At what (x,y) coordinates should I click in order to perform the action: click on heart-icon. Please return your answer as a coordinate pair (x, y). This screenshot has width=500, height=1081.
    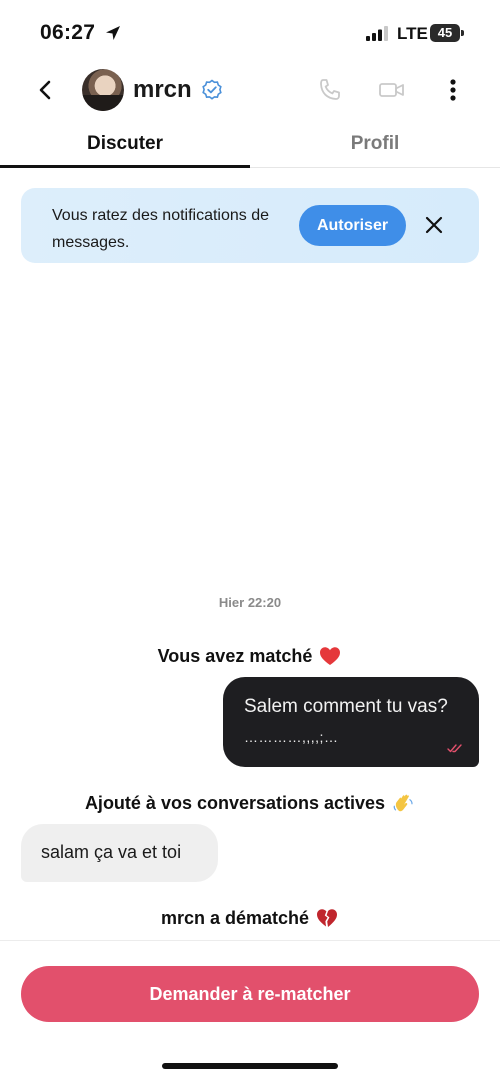
    Looking at the image, I should click on (330, 656).